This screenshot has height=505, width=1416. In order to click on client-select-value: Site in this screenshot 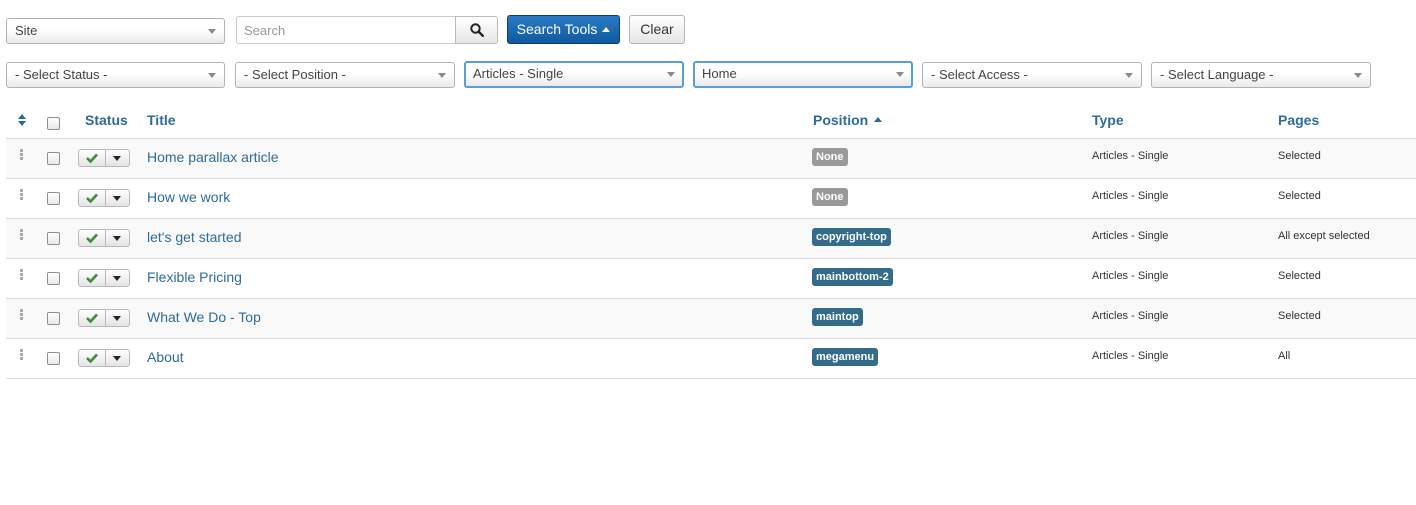, I will do `click(26, 30)`.